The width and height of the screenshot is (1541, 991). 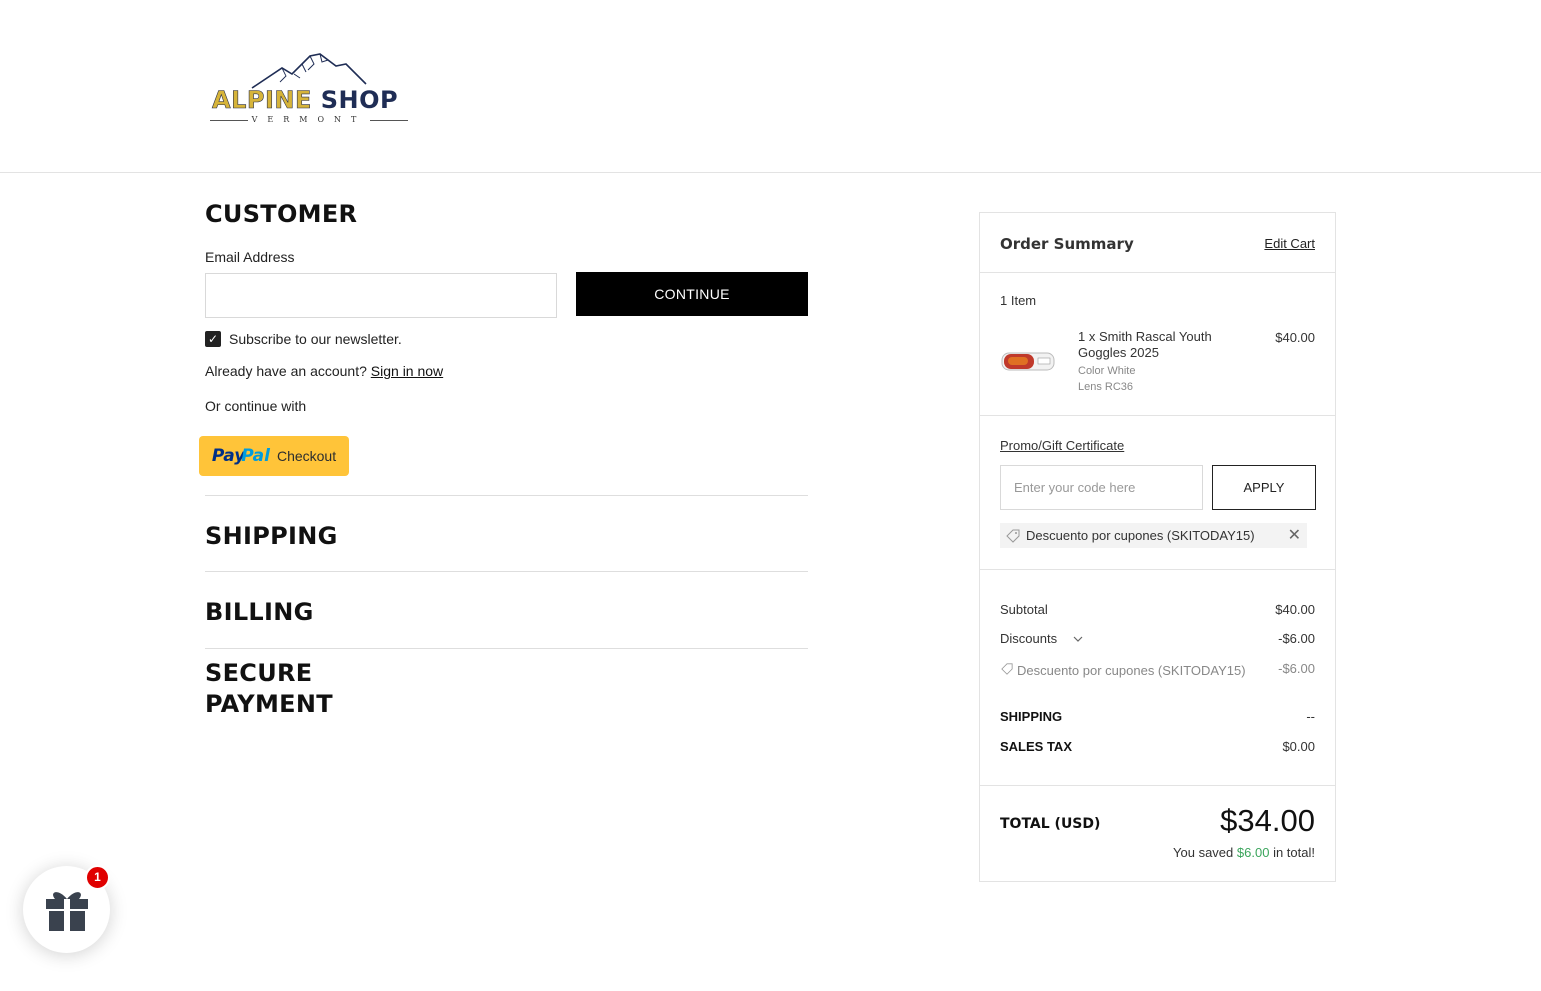 I want to click on sign-in-link: Sign in now, so click(x=407, y=371).